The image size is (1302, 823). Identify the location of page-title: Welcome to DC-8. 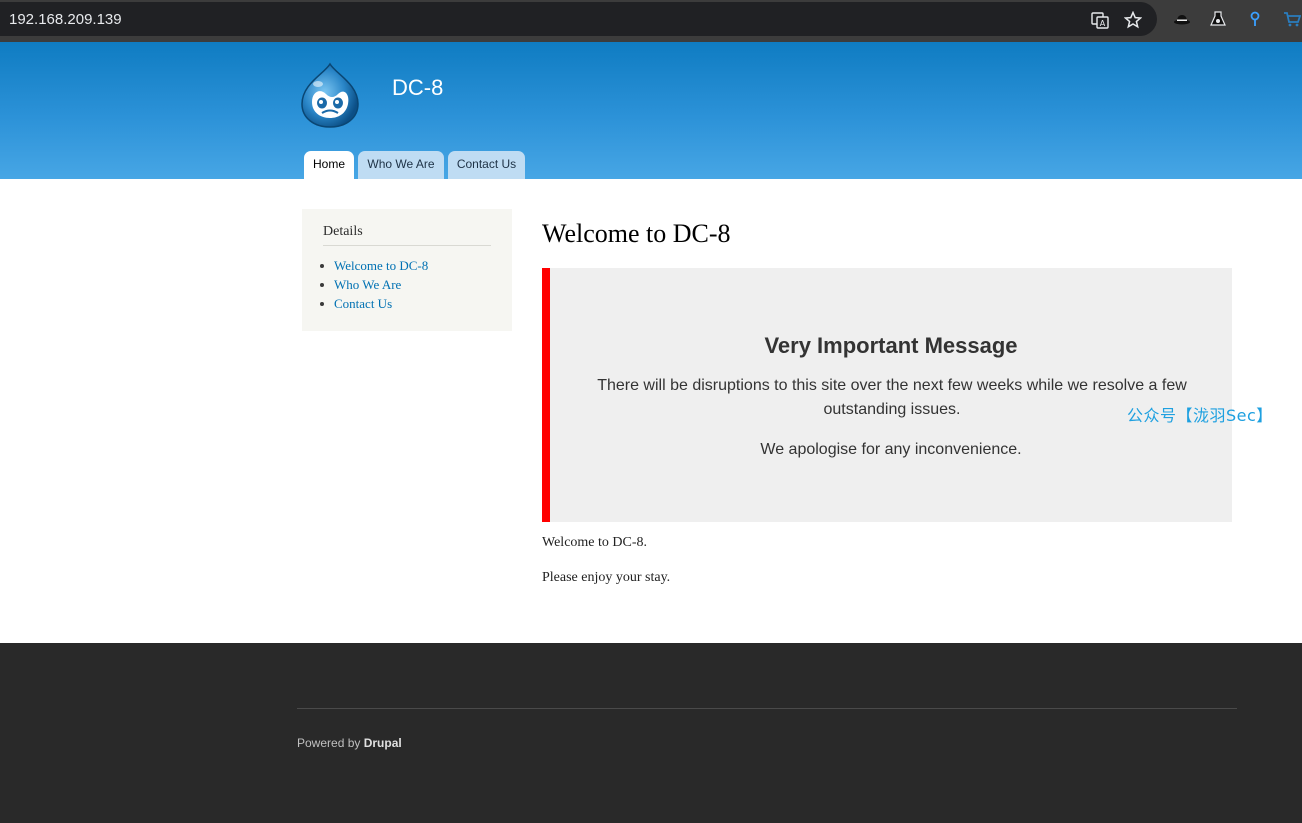
(636, 233).